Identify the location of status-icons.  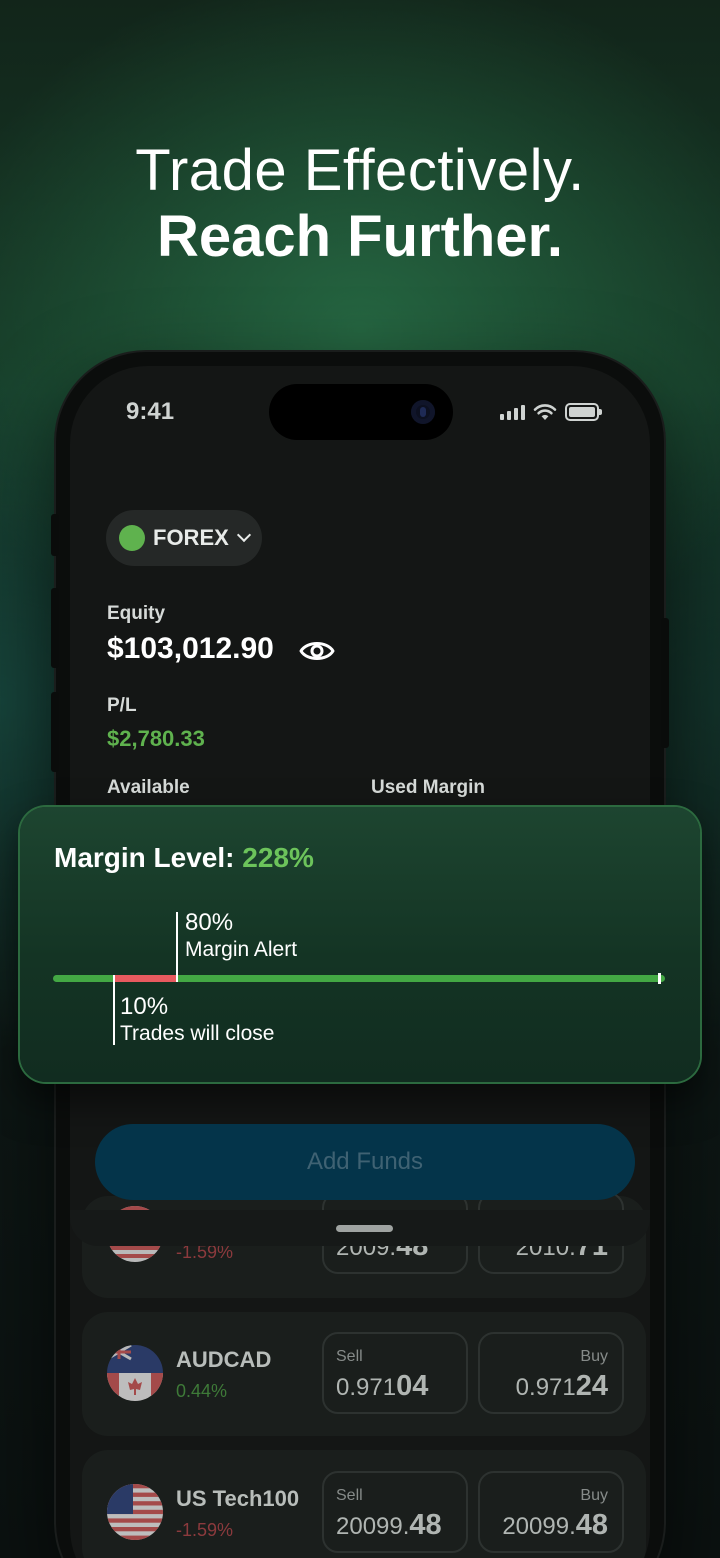
(551, 412).